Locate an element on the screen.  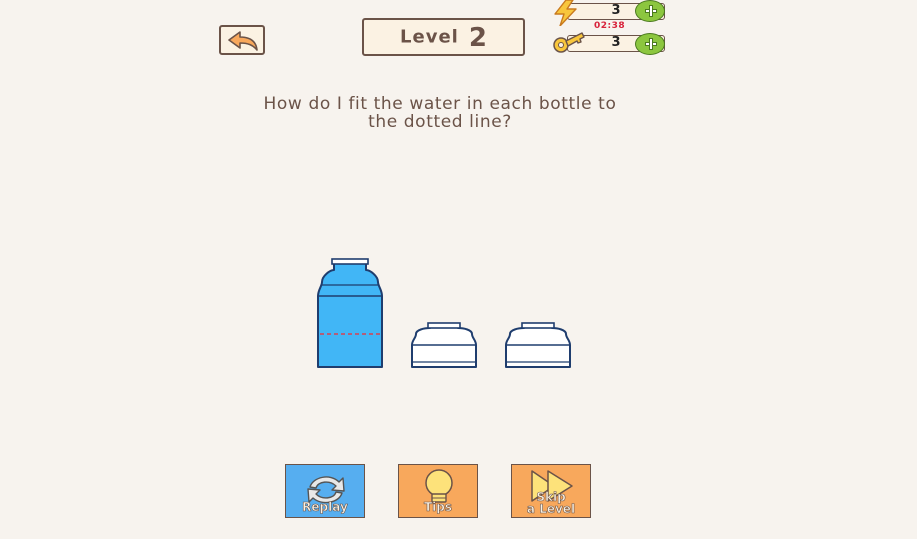
tall-water-bottle is located at coordinates (350, 313).